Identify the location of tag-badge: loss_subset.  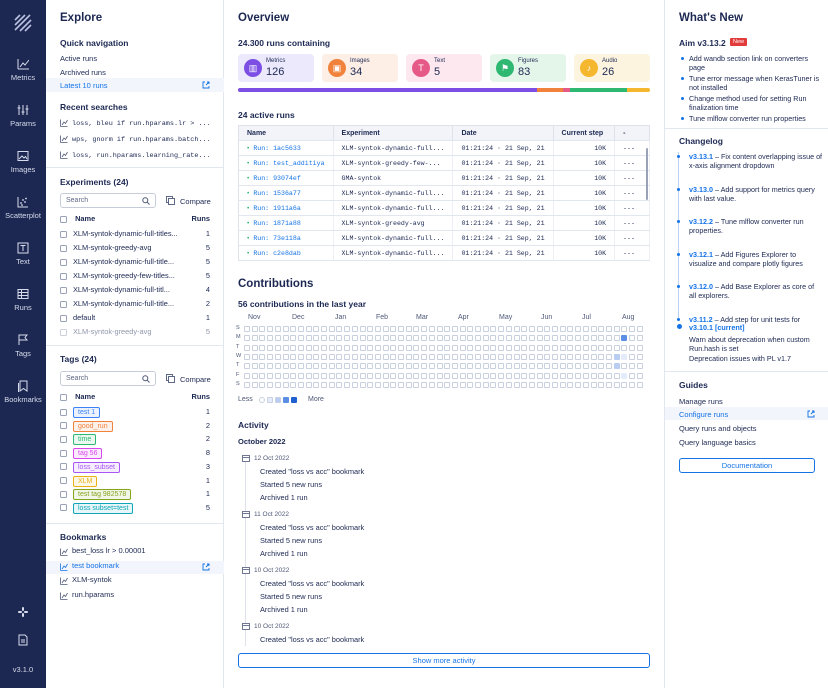
(96, 467).